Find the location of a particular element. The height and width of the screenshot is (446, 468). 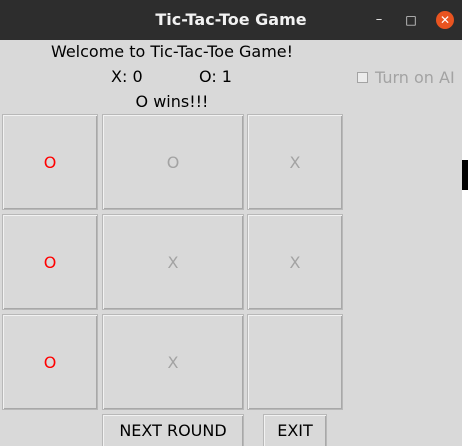

minimize-icon: – is located at coordinates (379, 20).